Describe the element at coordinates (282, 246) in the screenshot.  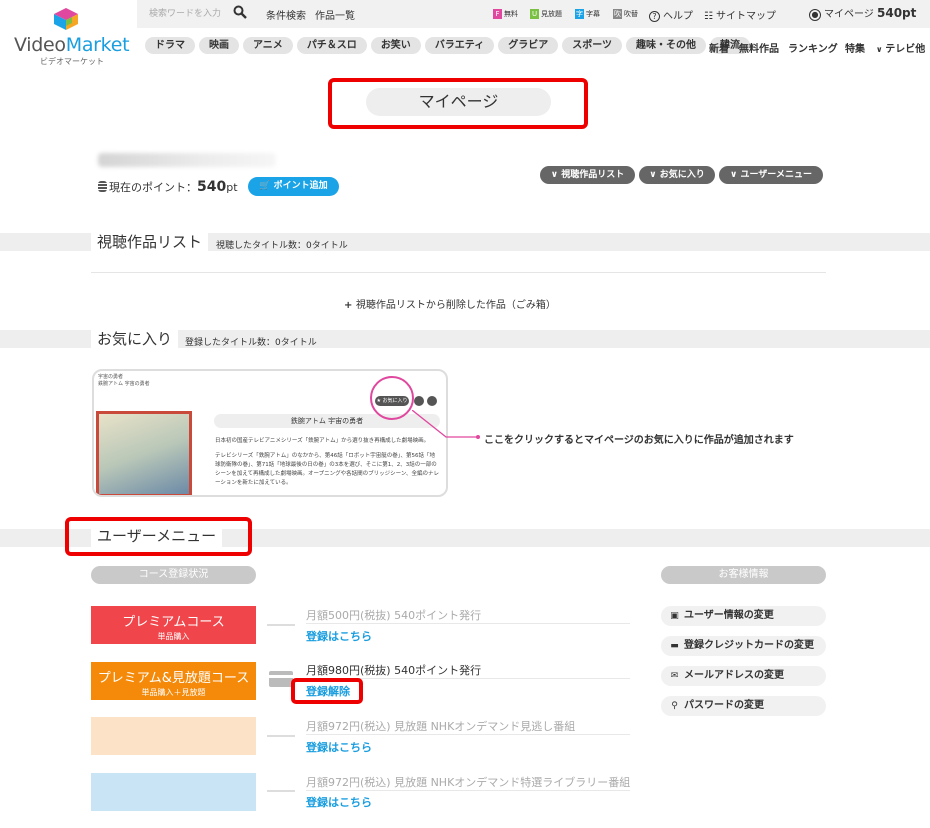
I see `history-count: 視聴したタイトル数：0タイトル` at that location.